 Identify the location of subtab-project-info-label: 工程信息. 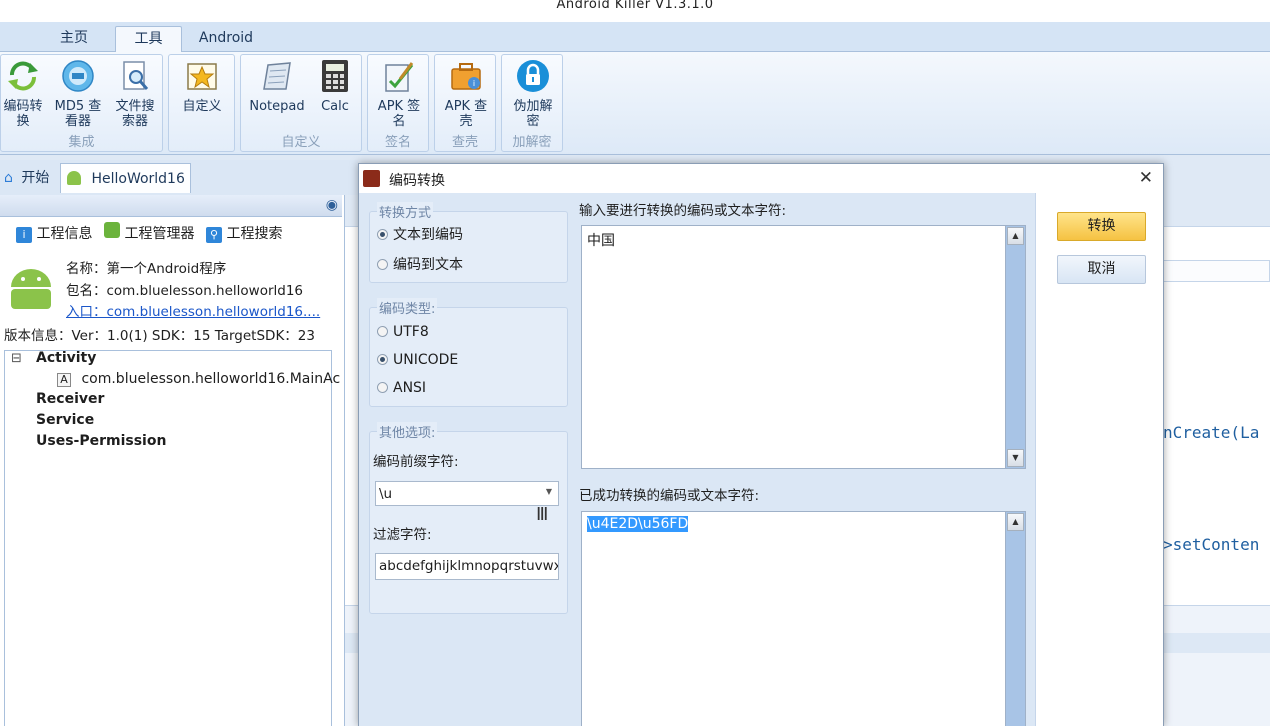
(64, 234).